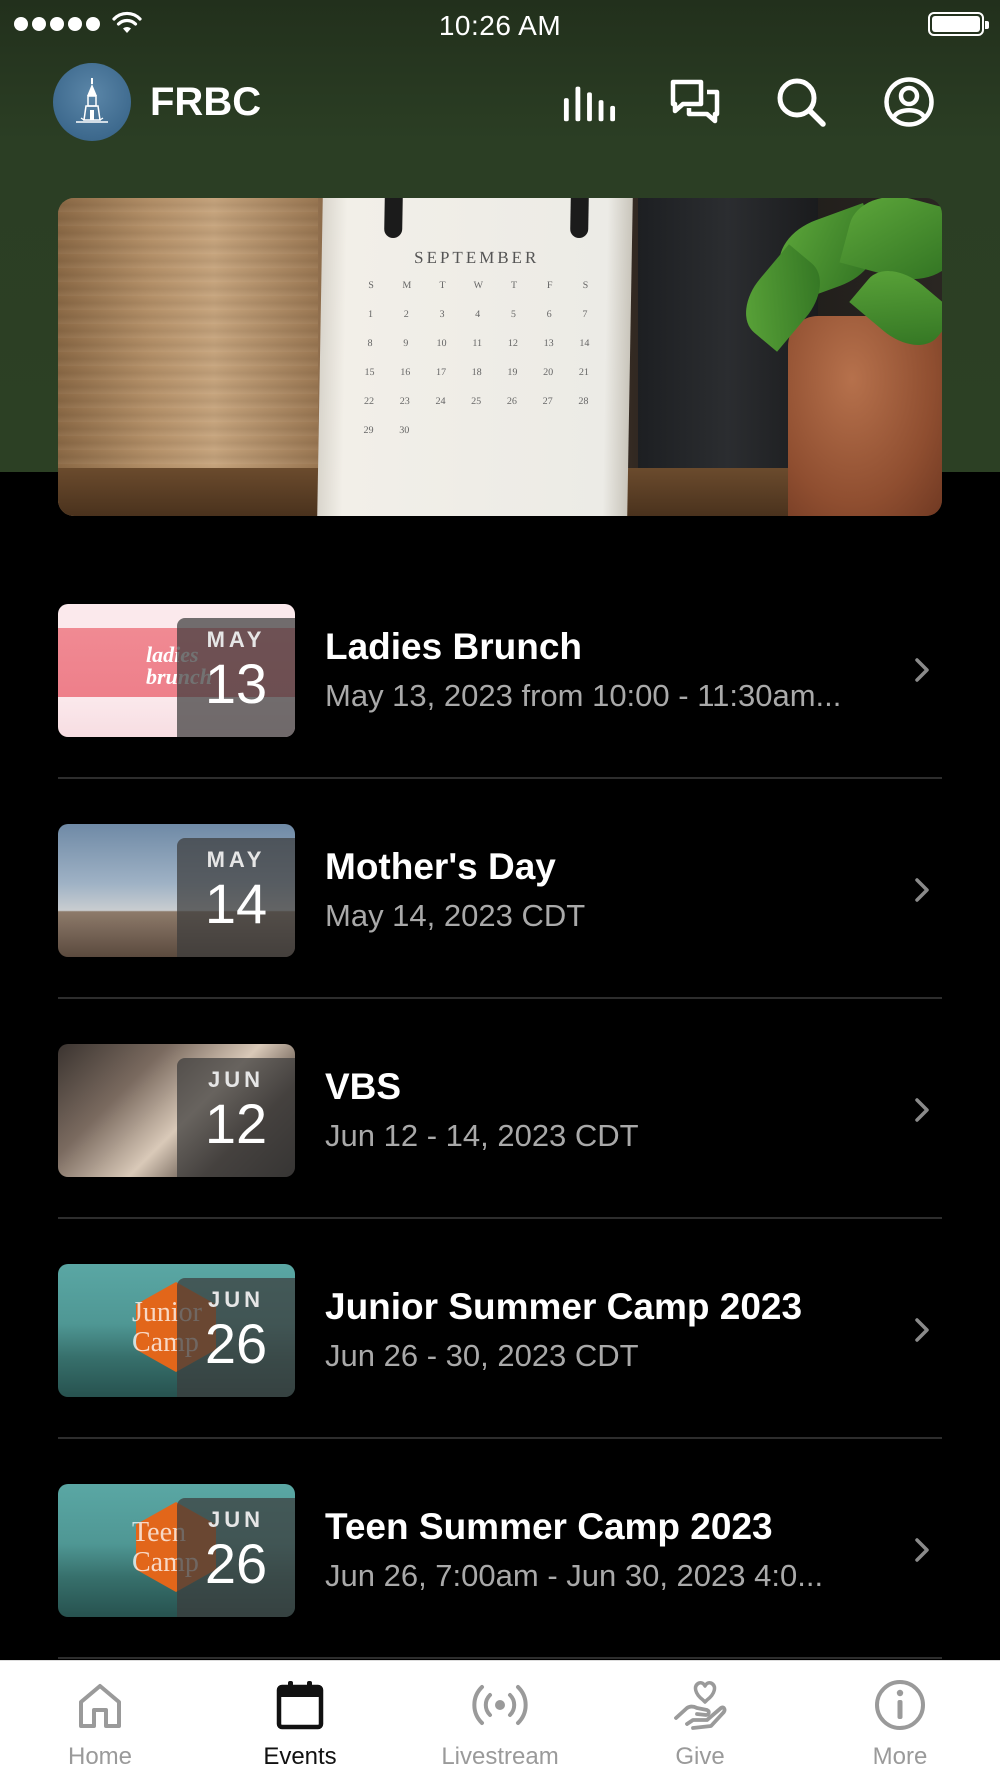 This screenshot has height=1778, width=1000. I want to click on calendar-day: 23, so click(404, 401).